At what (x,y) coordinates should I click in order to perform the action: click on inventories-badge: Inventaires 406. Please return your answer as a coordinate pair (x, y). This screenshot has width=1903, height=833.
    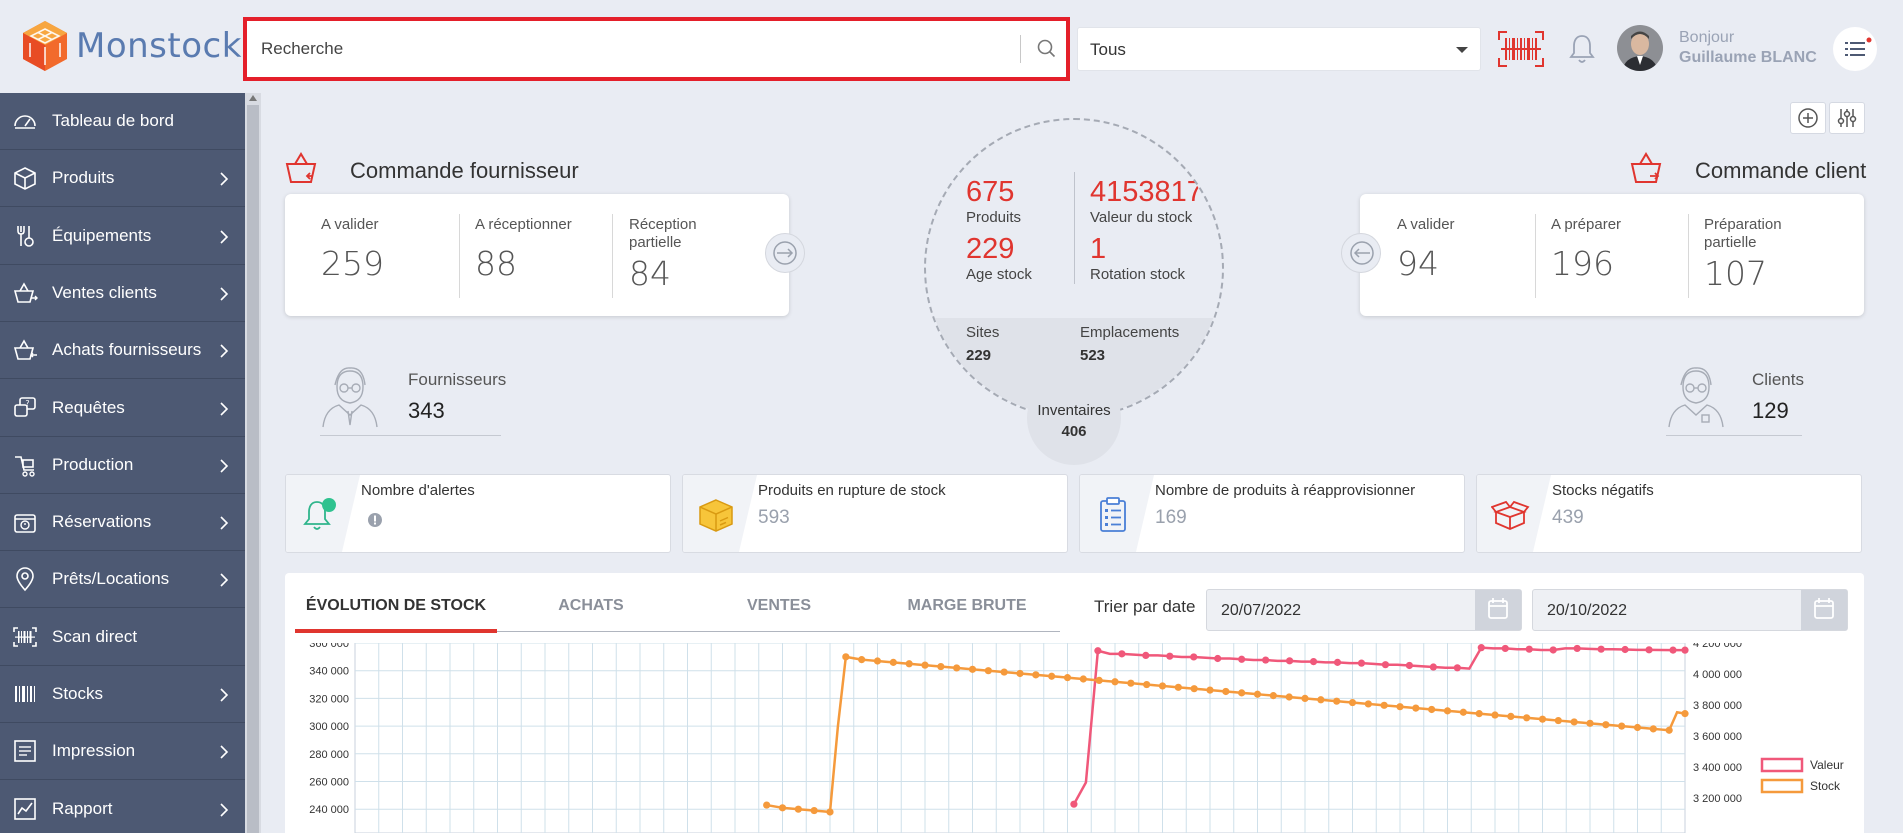
    Looking at the image, I should click on (1074, 418).